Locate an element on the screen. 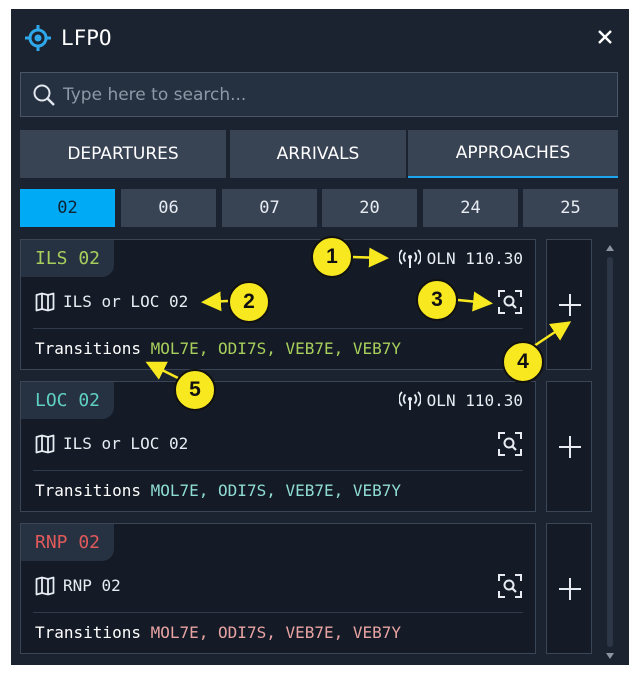  scroll-down-arrow-icon is located at coordinates (610, 656).